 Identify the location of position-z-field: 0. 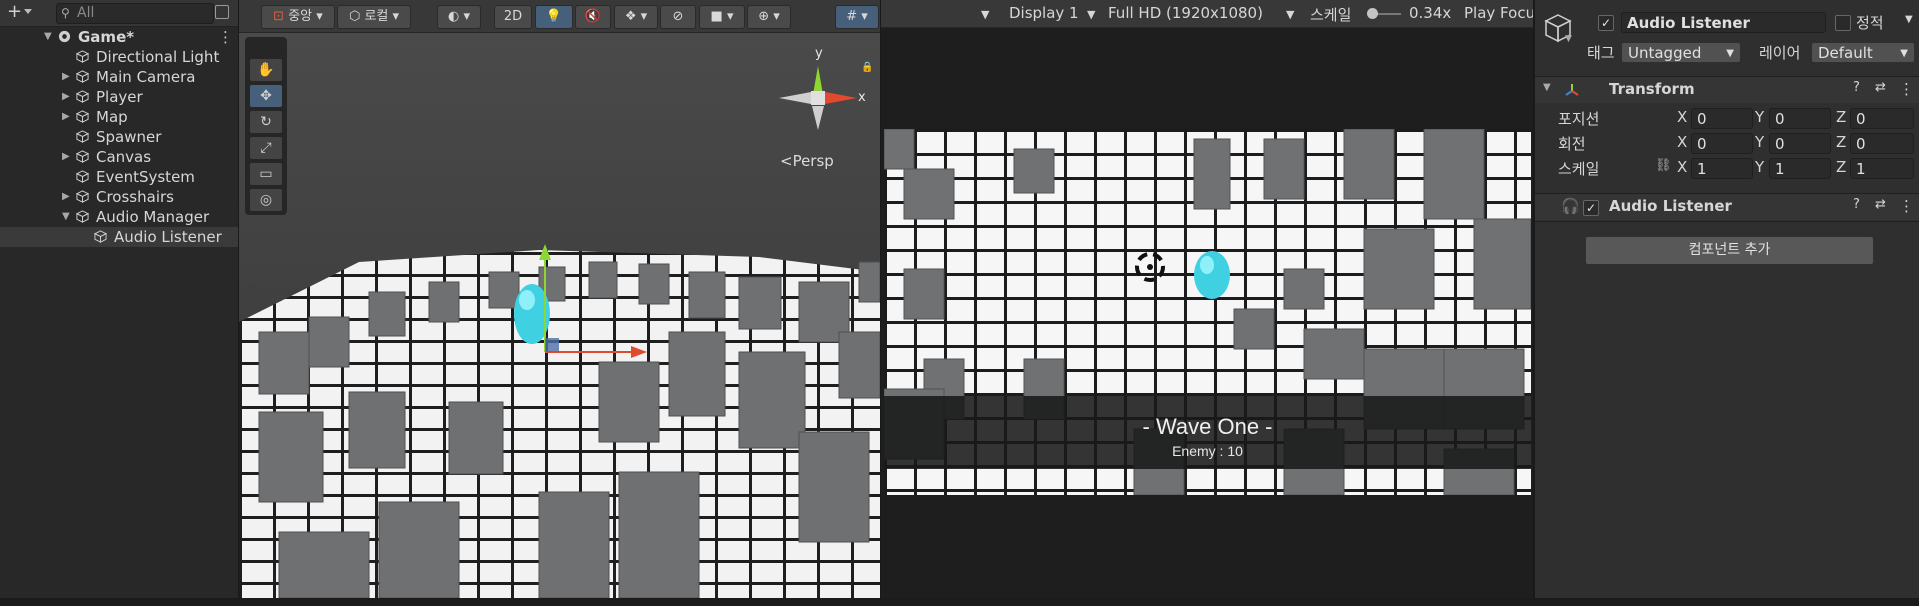
(1882, 118).